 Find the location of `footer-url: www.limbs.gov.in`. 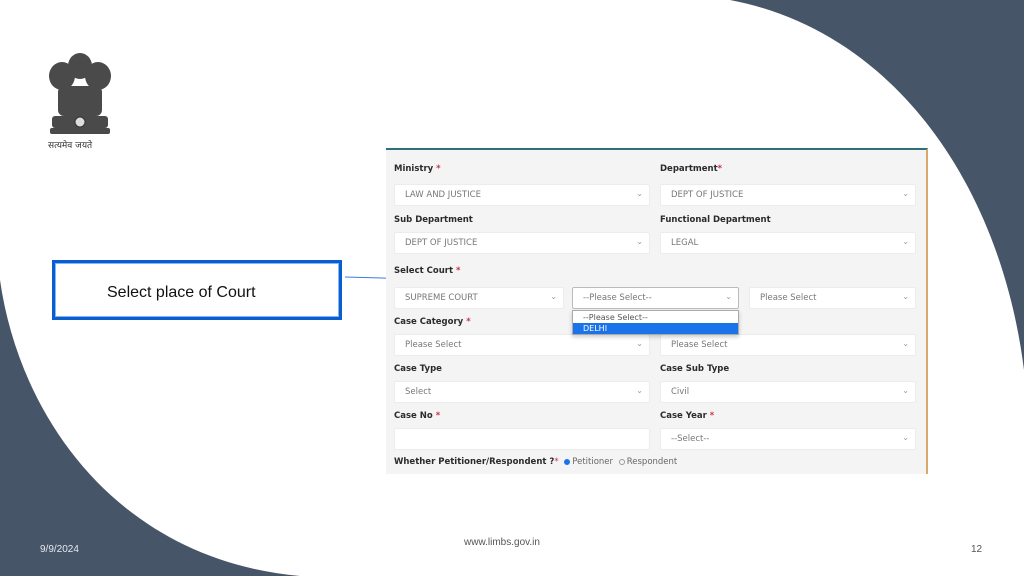

footer-url: www.limbs.gov.in is located at coordinates (502, 542).